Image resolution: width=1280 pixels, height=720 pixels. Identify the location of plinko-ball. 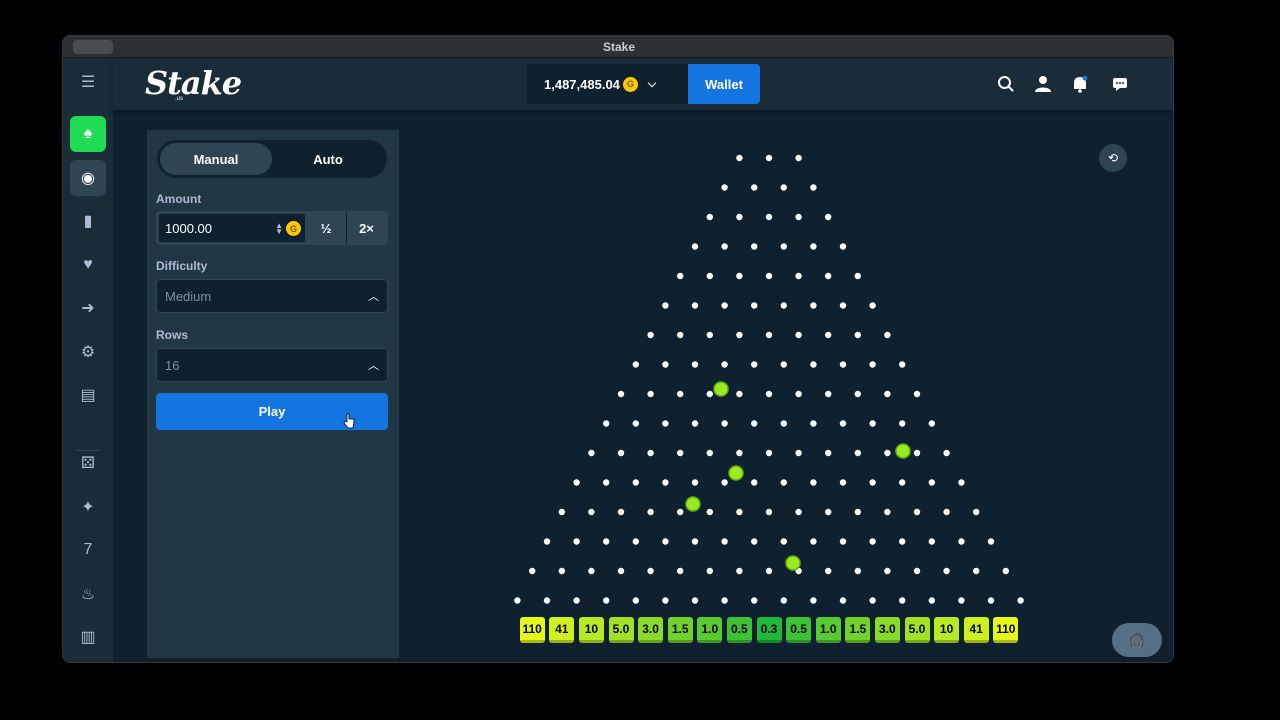
(721, 389).